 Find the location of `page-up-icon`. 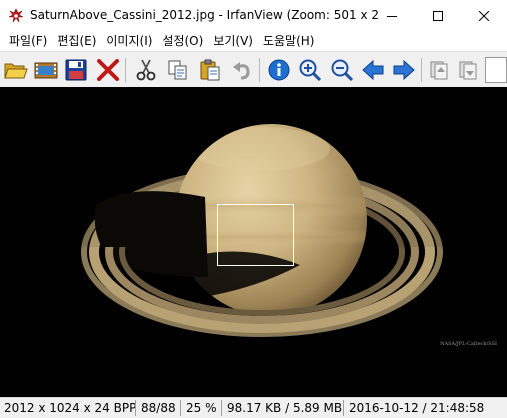

page-up-icon is located at coordinates (439, 70).